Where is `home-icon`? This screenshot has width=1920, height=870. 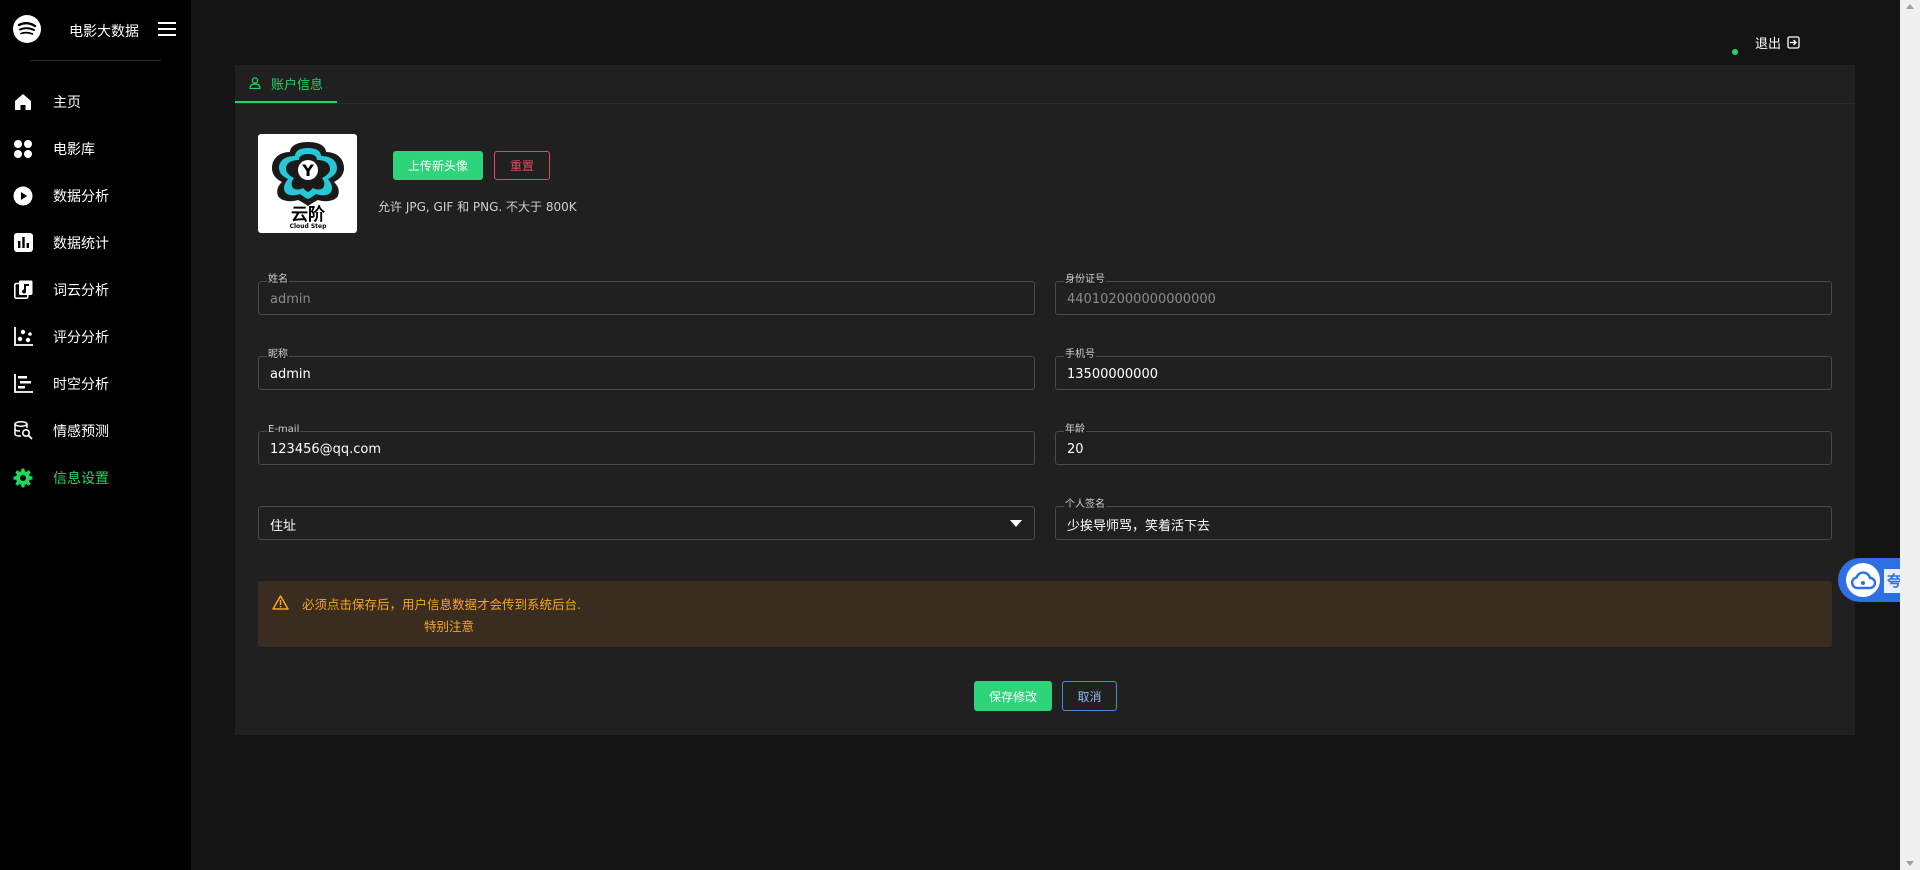 home-icon is located at coordinates (23, 102).